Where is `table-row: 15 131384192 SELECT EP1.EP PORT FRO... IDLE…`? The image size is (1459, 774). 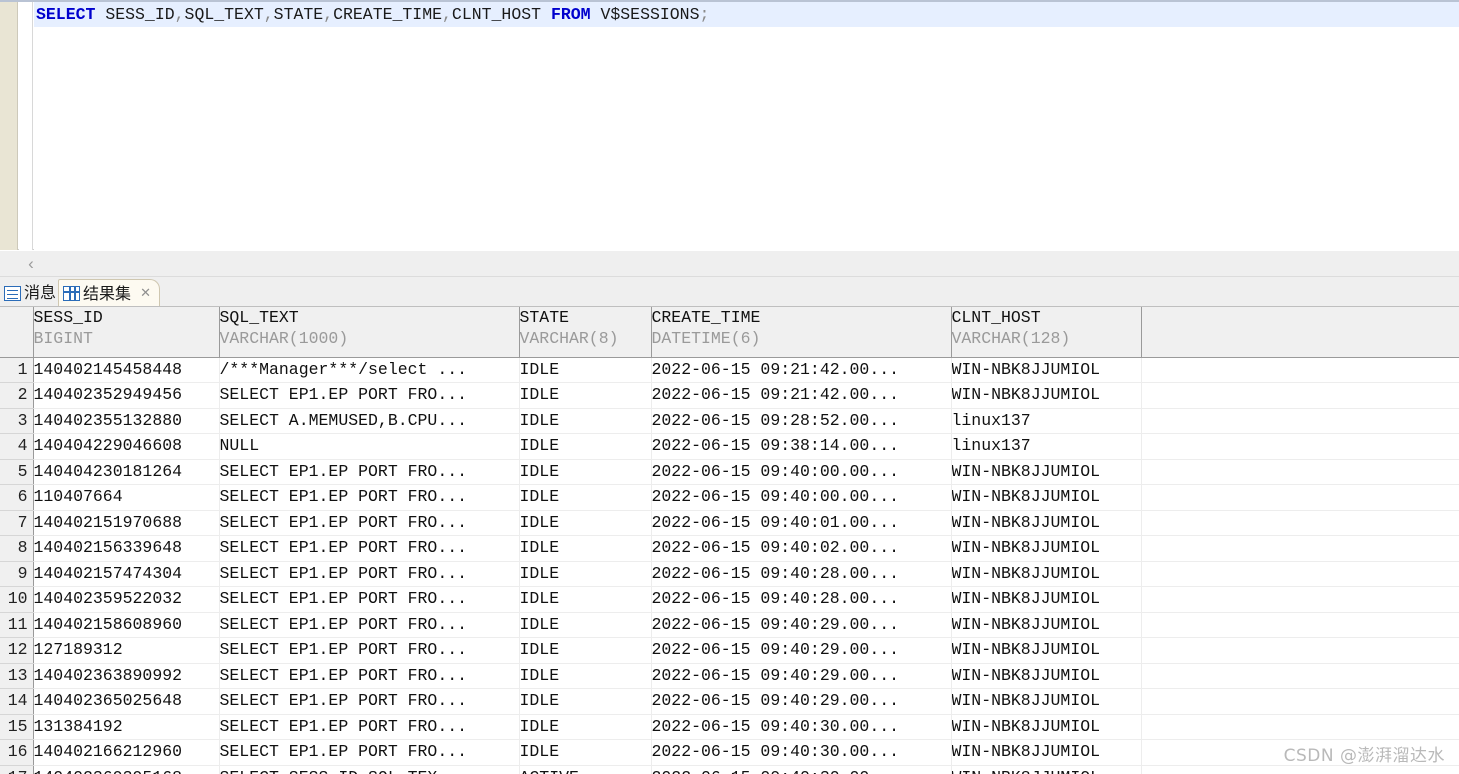 table-row: 15 131384192 SELECT EP1.EP PORT FRO... IDLE… is located at coordinates (729, 727).